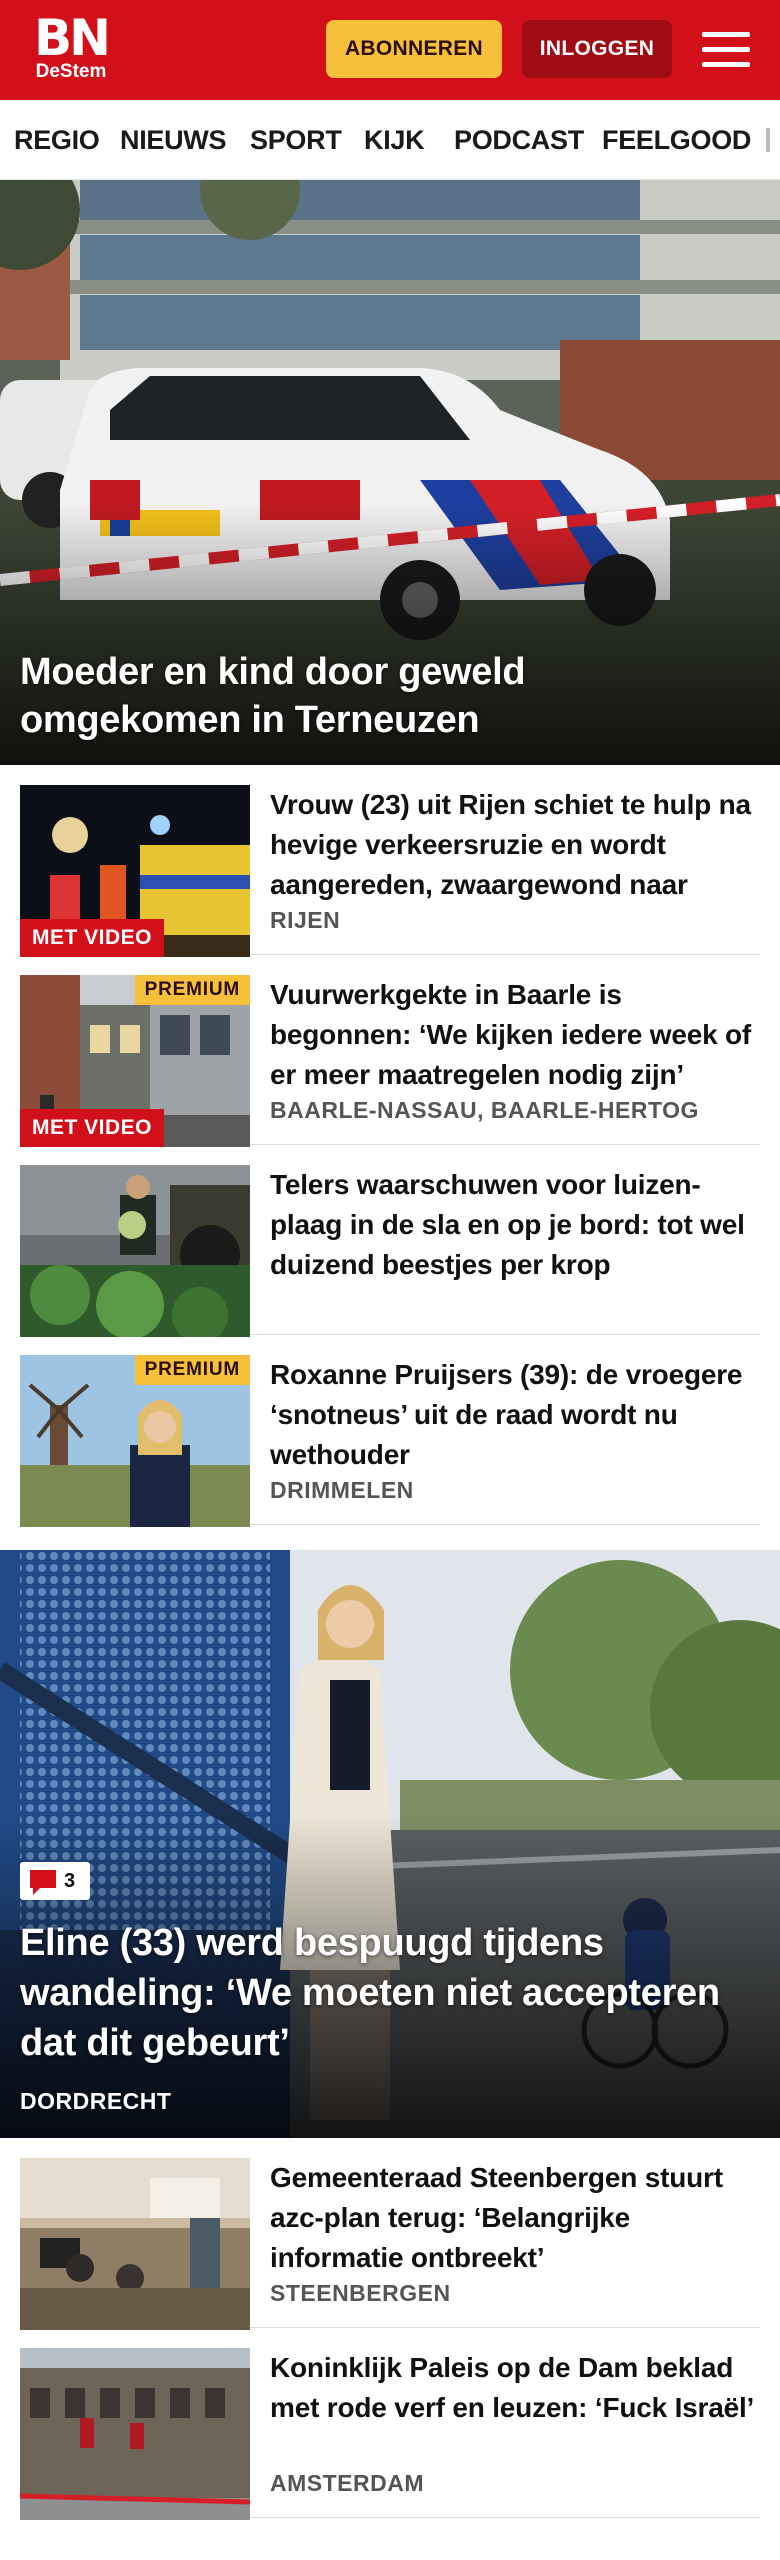 The width and height of the screenshot is (780, 2560). Describe the element at coordinates (768, 140) in the screenshot. I see `nav-overflow-indicator` at that location.